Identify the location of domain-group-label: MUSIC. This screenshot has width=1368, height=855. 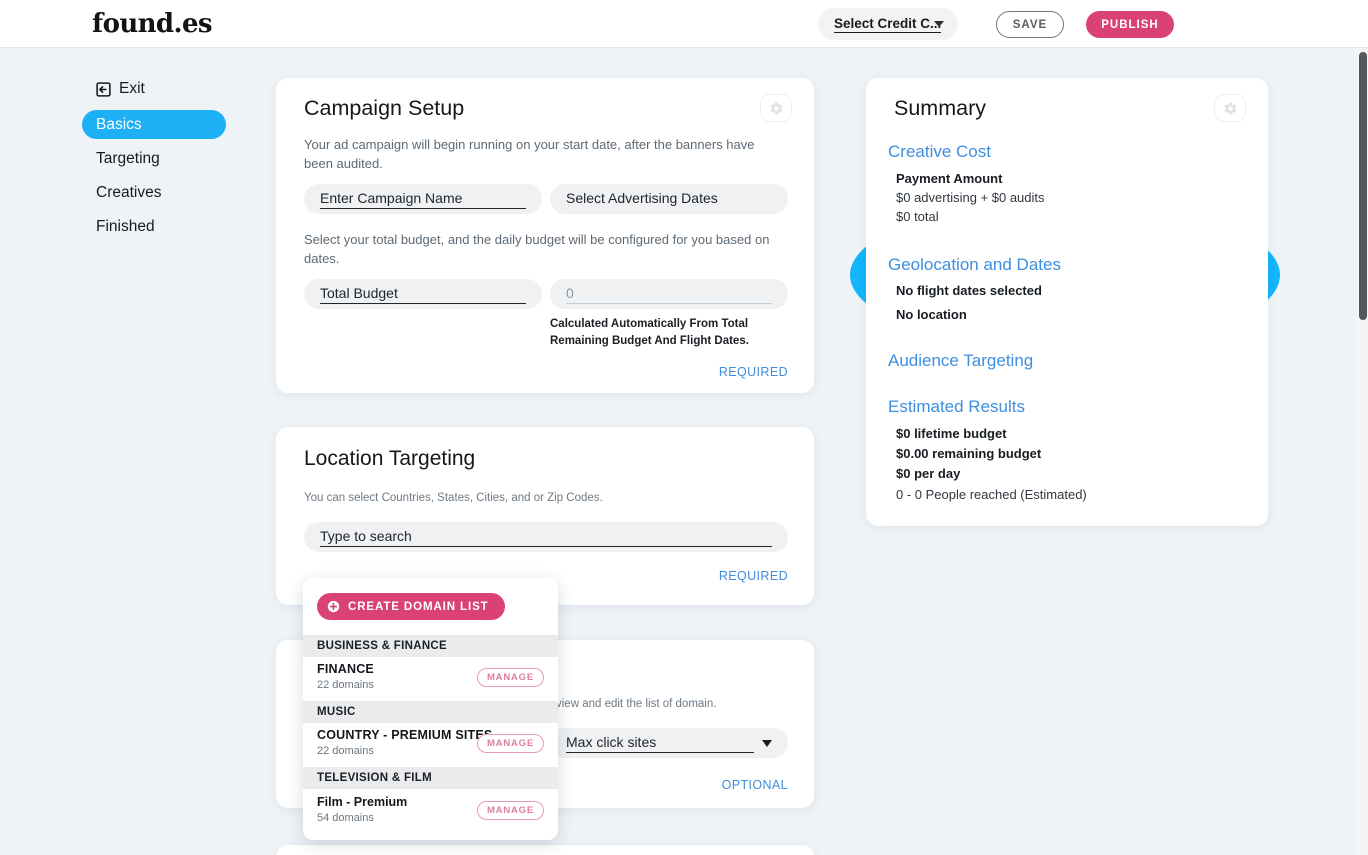
(336, 712).